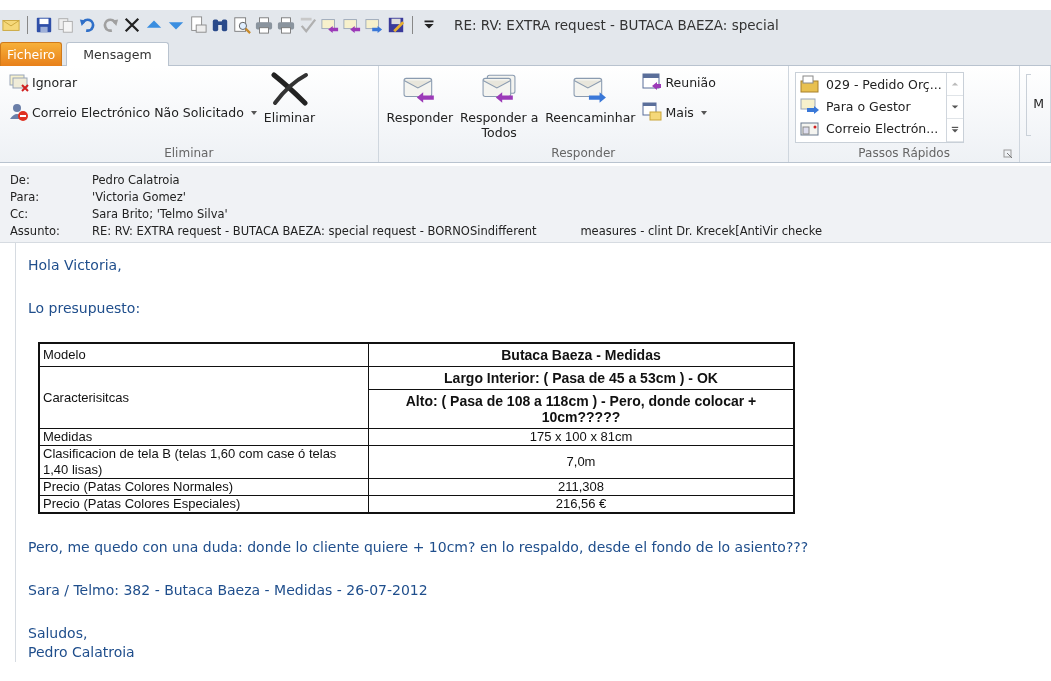 The image size is (1051, 681). I want to click on forward-button: Reencaminhar, so click(590, 98).